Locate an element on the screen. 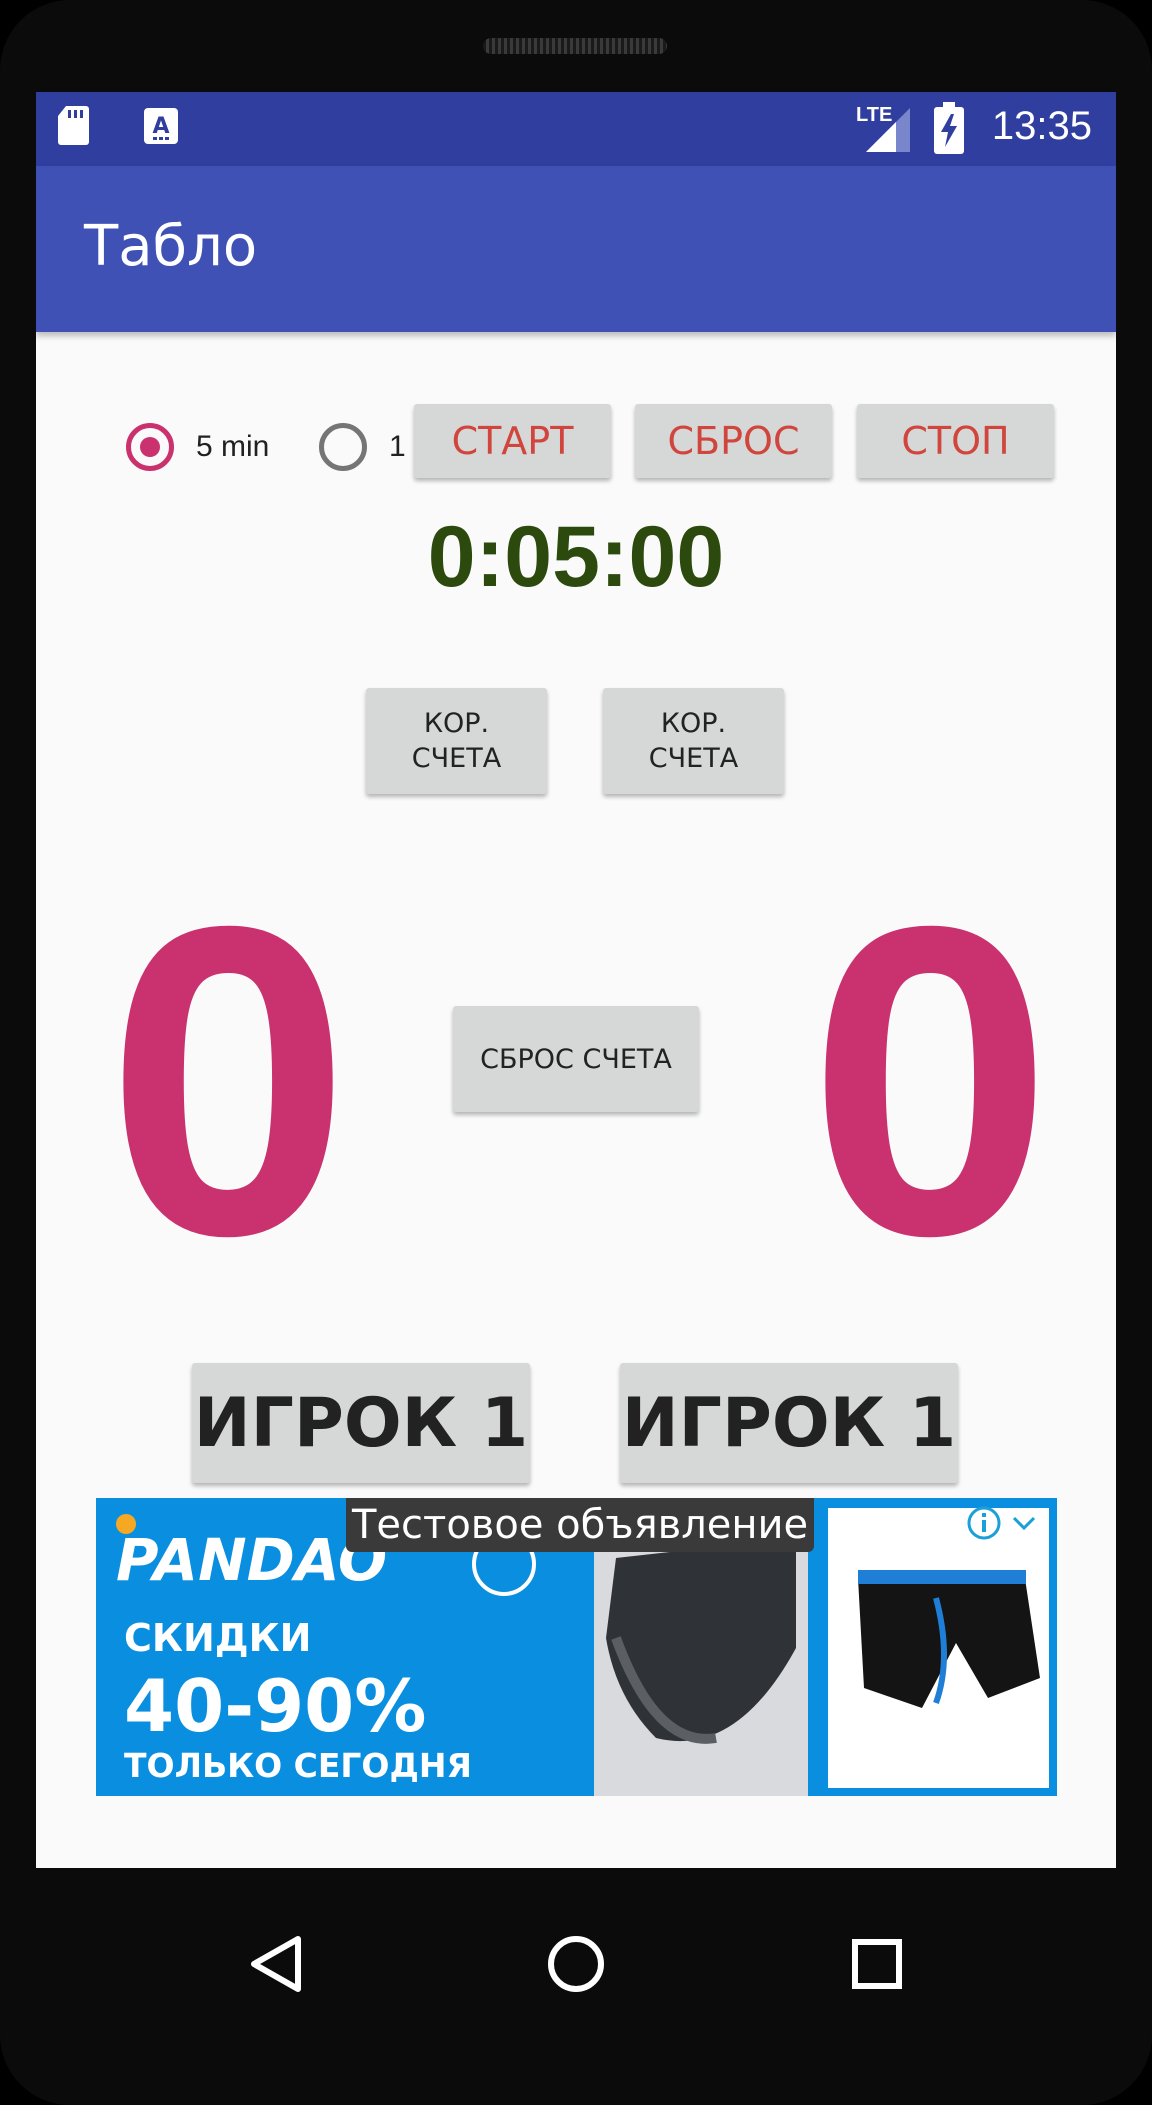 This screenshot has height=2105, width=1152. stop-button: СТОП is located at coordinates (955, 441).